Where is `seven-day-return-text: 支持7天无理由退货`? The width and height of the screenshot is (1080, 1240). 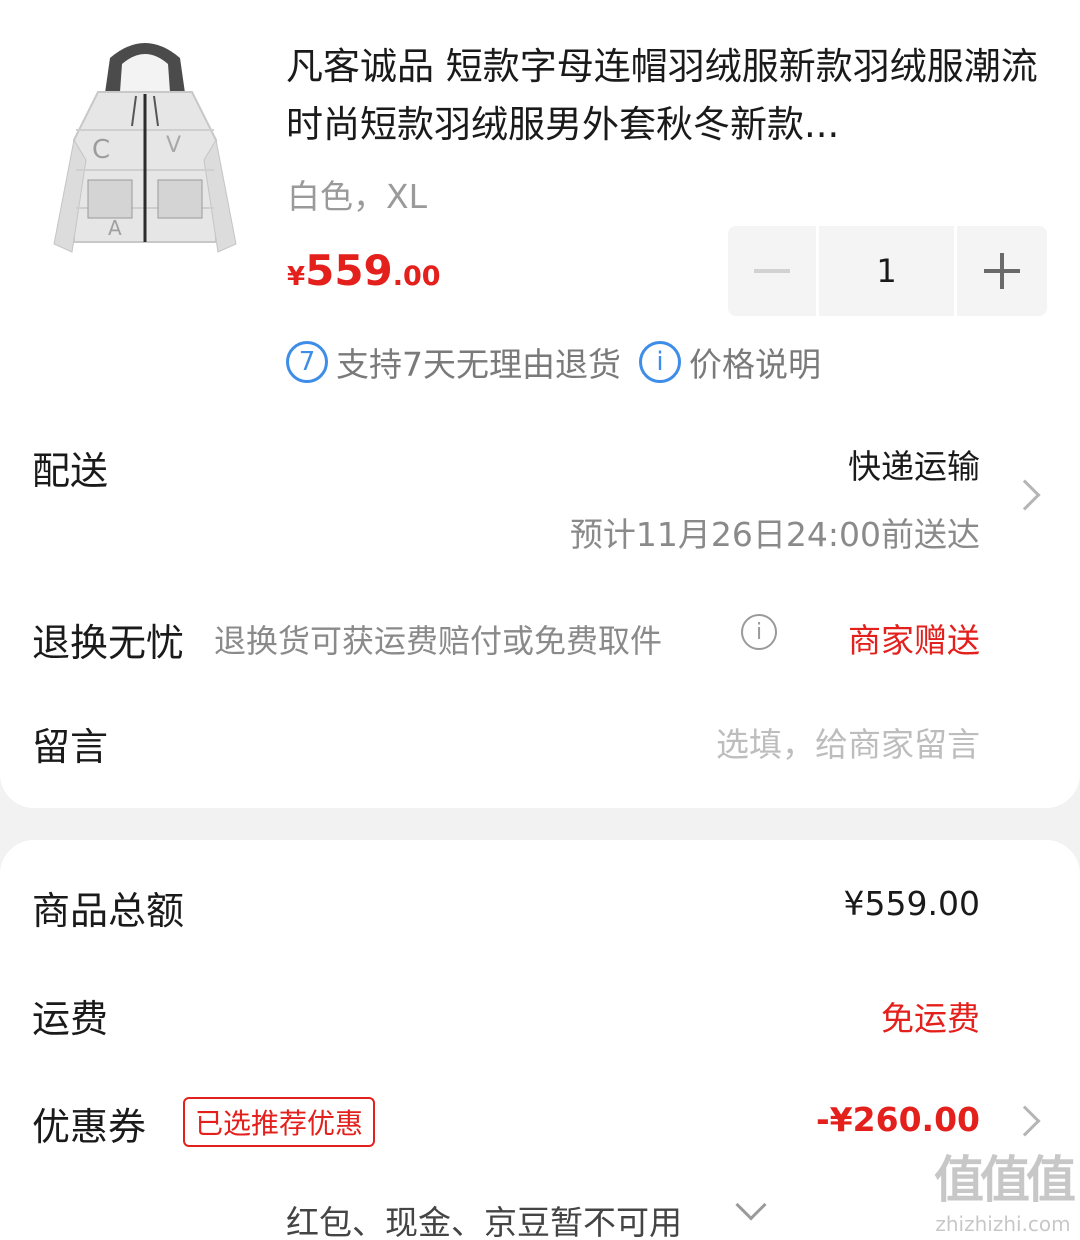
seven-day-return-text: 支持7天无理由退货 is located at coordinates (478, 362).